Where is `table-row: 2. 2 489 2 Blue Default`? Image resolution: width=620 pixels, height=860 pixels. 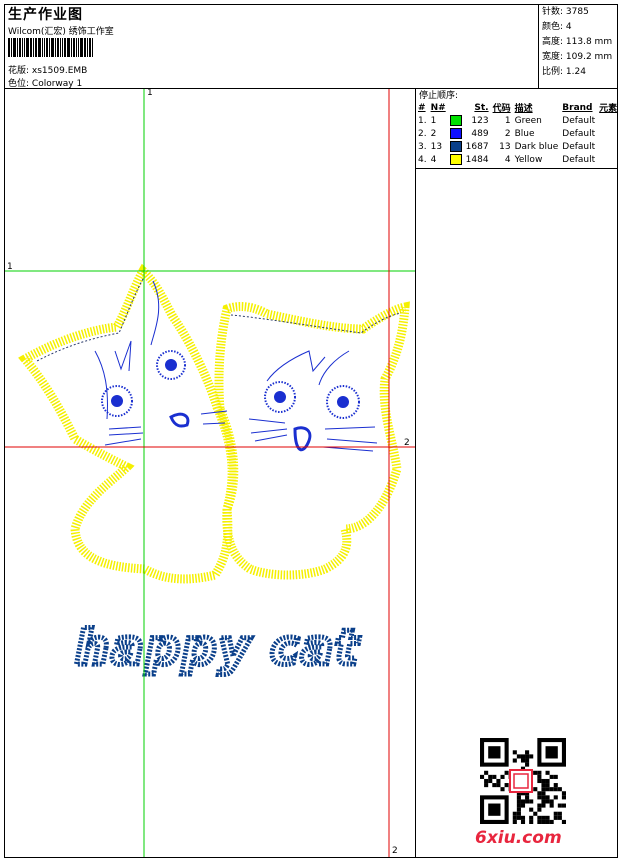 table-row: 2. 2 489 2 Blue Default is located at coordinates (507, 133).